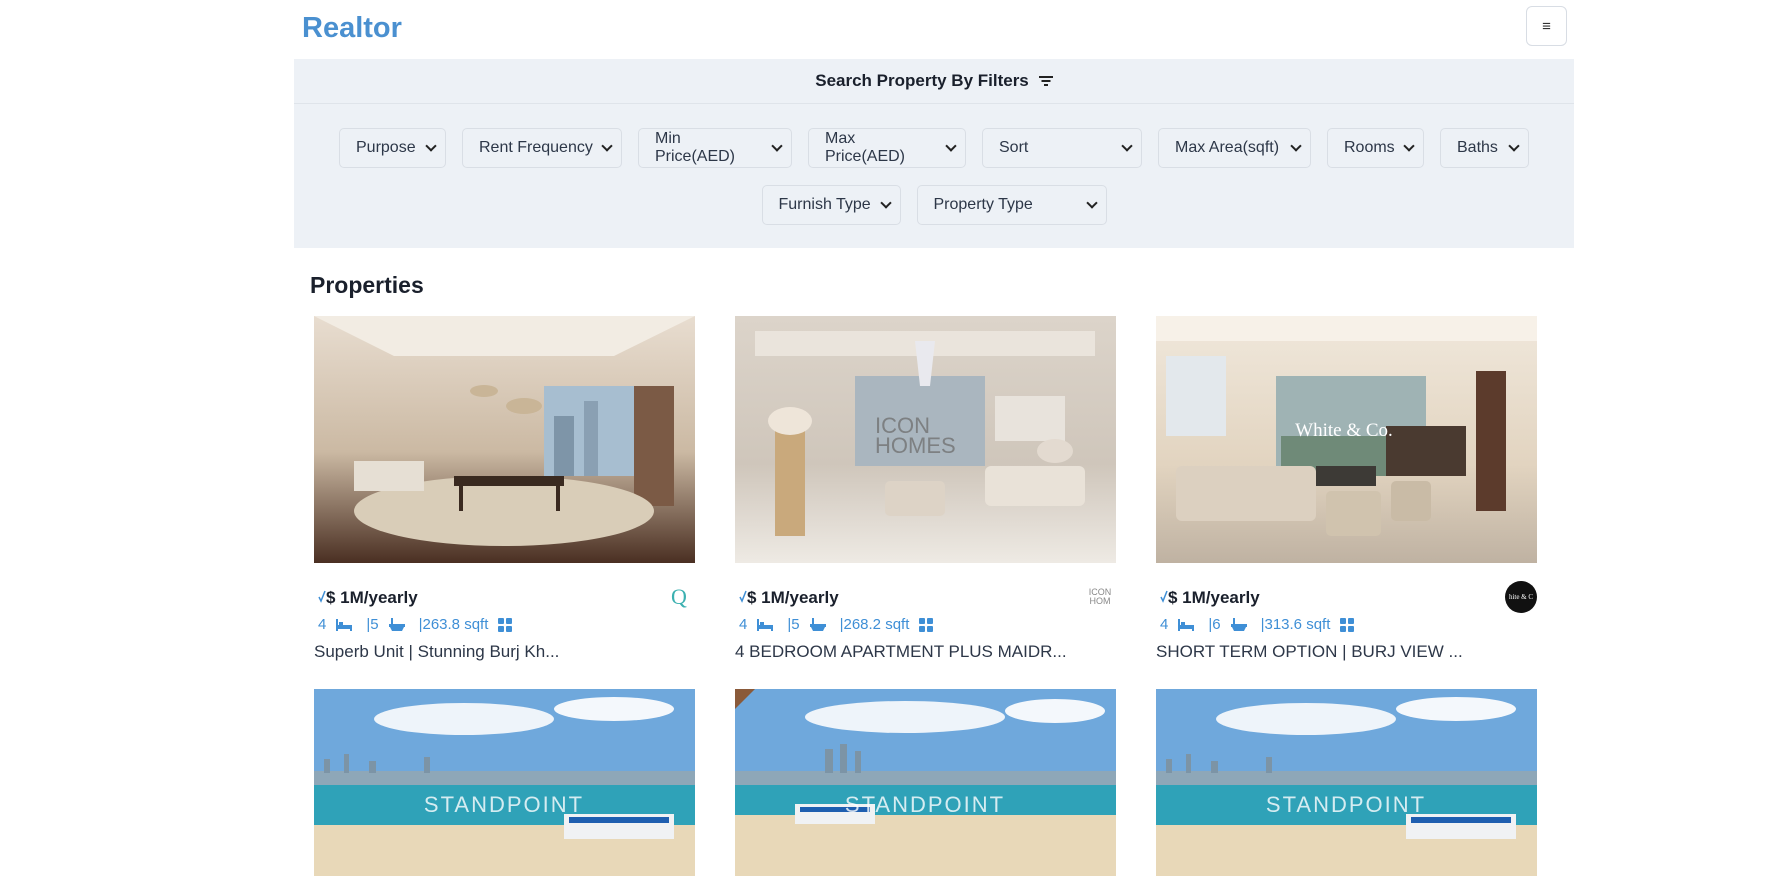 The width and height of the screenshot is (1770, 876). I want to click on select-label: Sort, so click(1014, 147).